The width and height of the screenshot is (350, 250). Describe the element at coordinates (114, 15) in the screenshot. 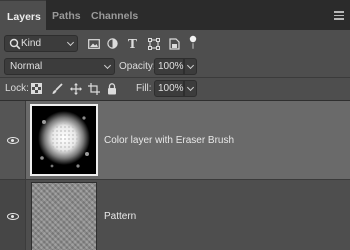

I see `tab-channels: Channels` at that location.